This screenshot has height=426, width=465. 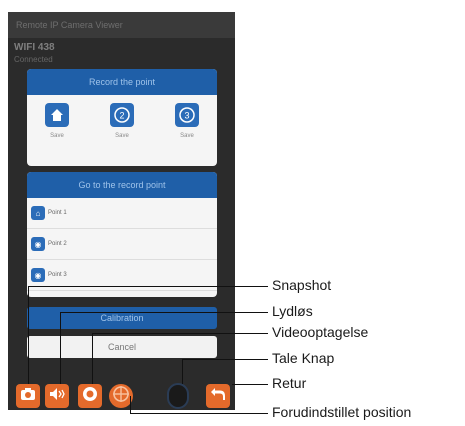 I want to click on camera-icon, so click(x=28, y=396).